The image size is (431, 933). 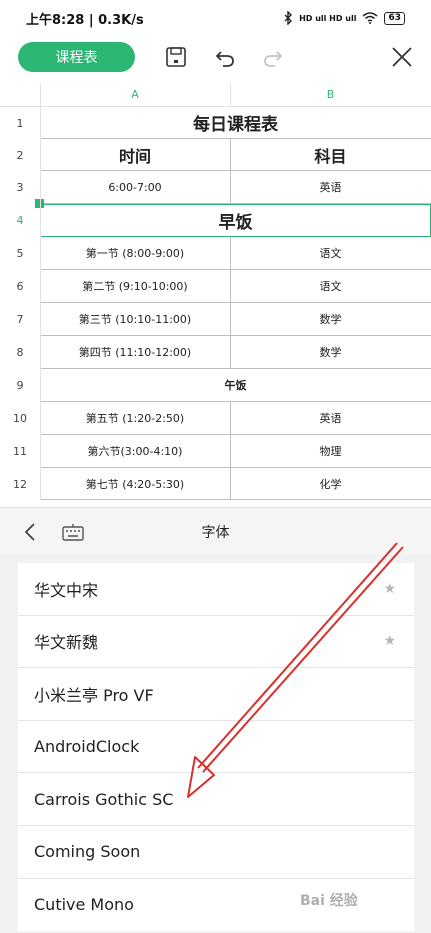 I want to click on row-number: 5, so click(x=20, y=253).